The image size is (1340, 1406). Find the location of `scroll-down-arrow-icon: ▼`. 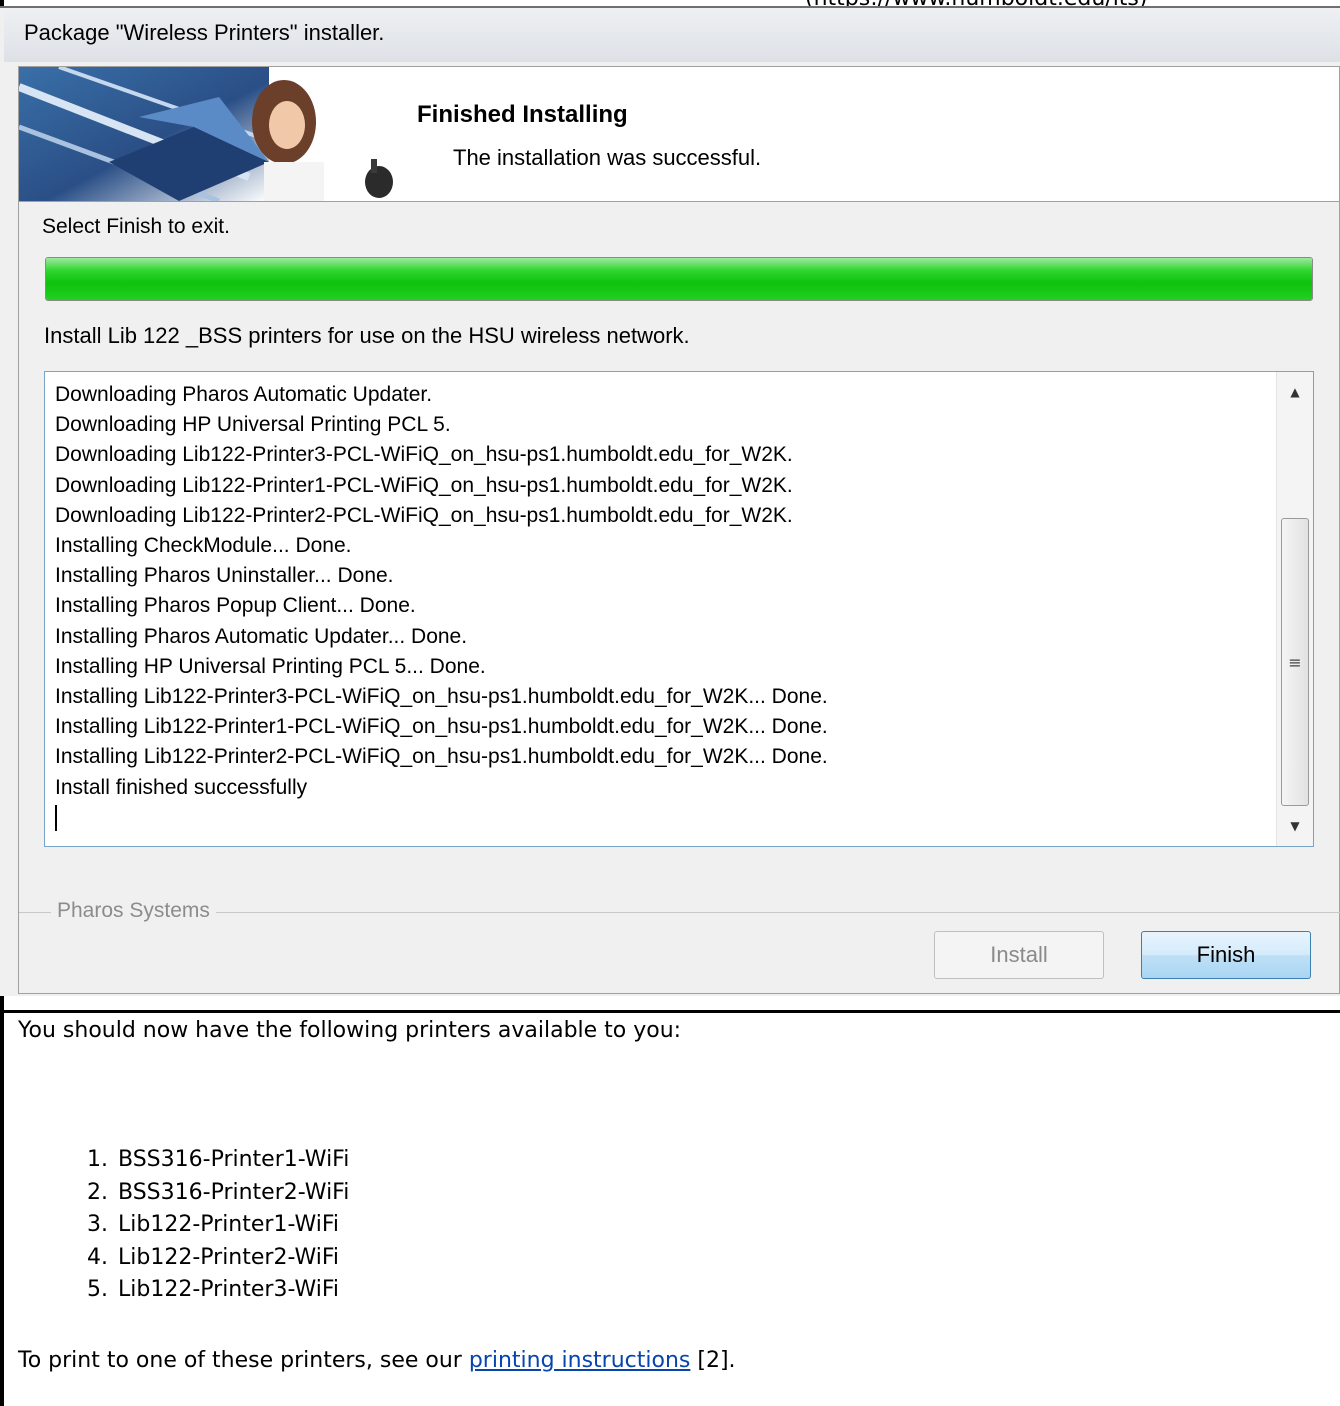

scroll-down-arrow-icon: ▼ is located at coordinates (1295, 826).